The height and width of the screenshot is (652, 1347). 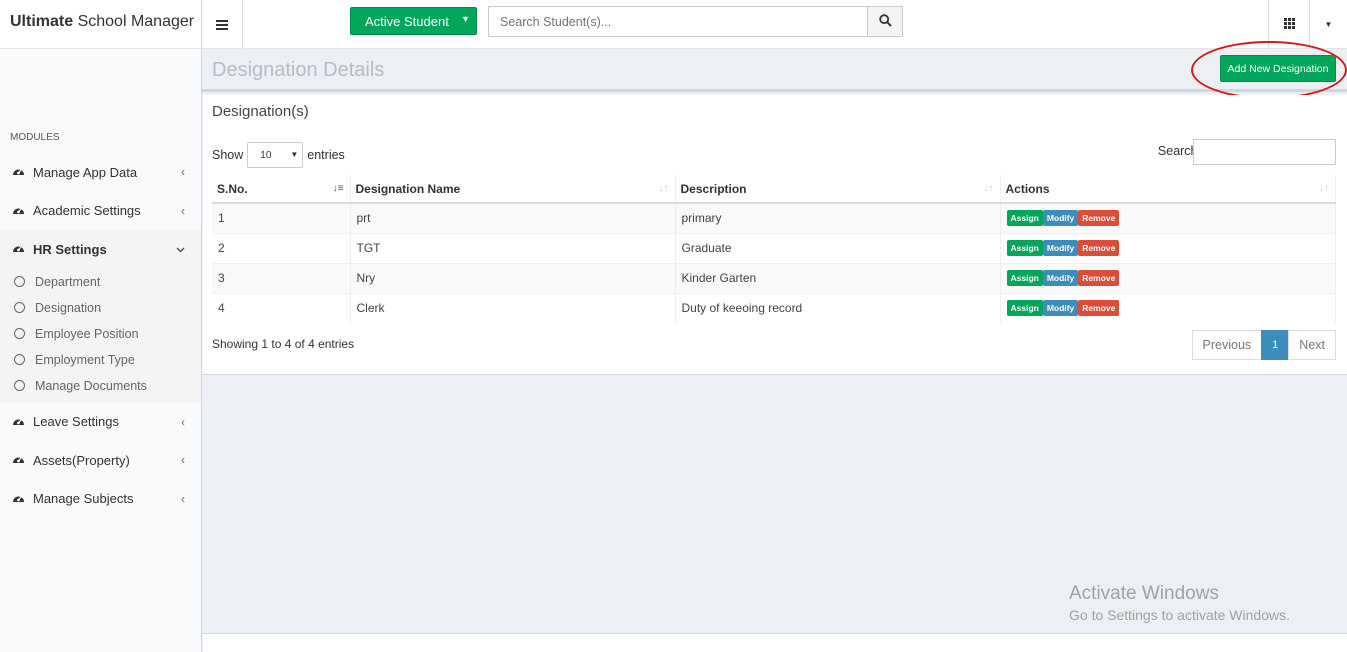 I want to click on user-menu-dropdown: ▼, so click(x=1328, y=24).